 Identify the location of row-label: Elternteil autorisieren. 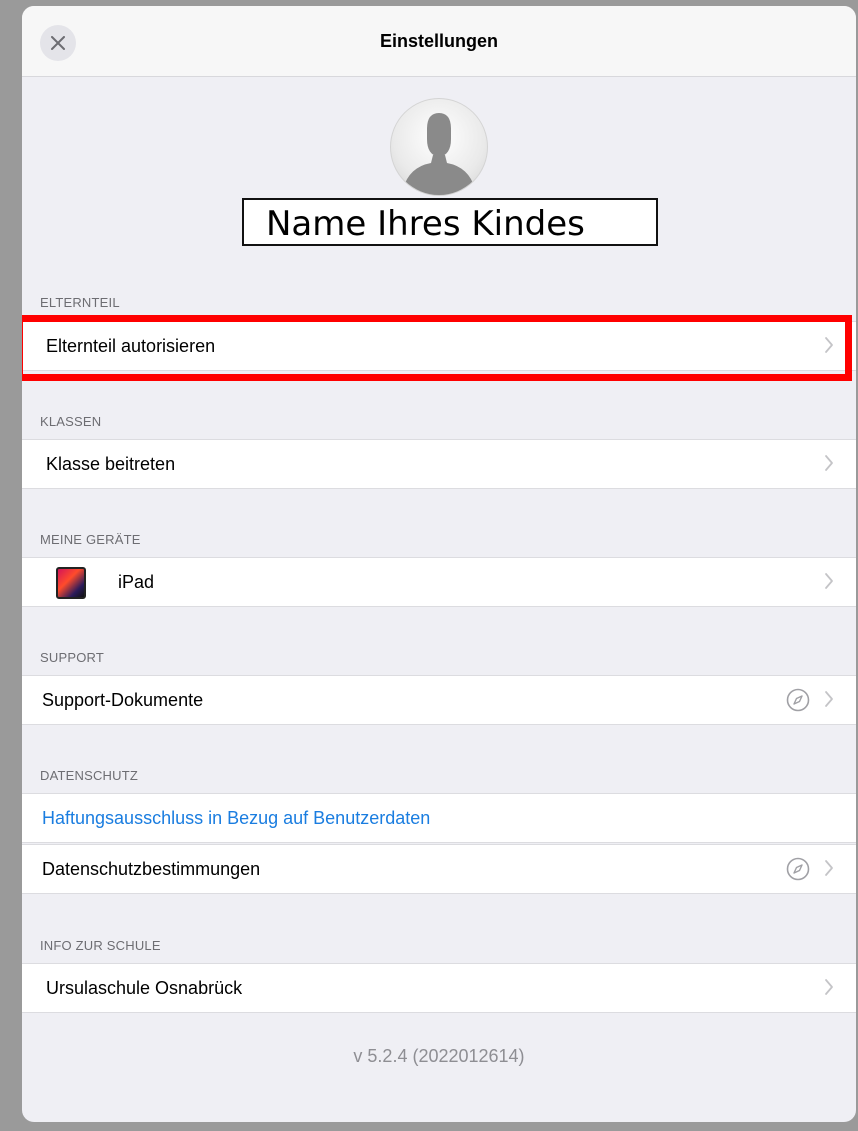
(131, 346).